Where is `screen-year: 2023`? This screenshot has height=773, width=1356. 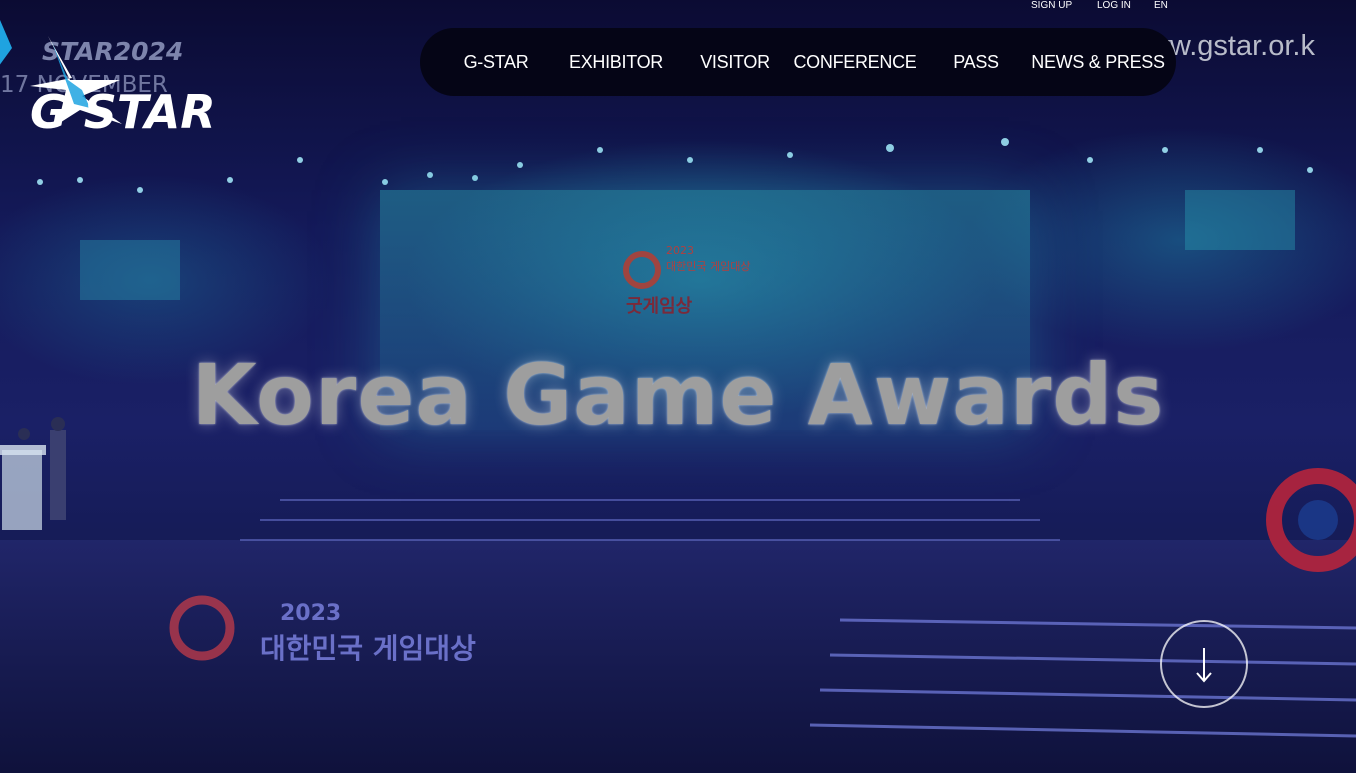
screen-year: 2023 is located at coordinates (680, 250).